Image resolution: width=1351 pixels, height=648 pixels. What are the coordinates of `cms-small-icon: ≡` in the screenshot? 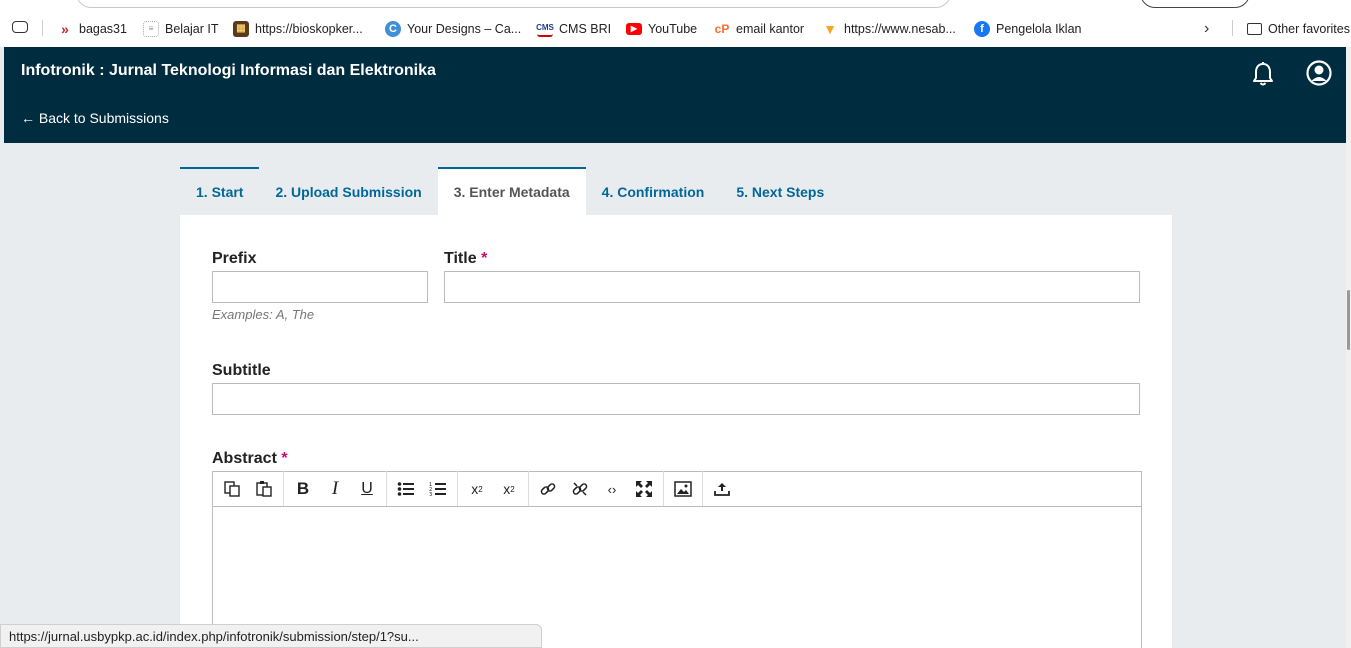 It's located at (151, 28).